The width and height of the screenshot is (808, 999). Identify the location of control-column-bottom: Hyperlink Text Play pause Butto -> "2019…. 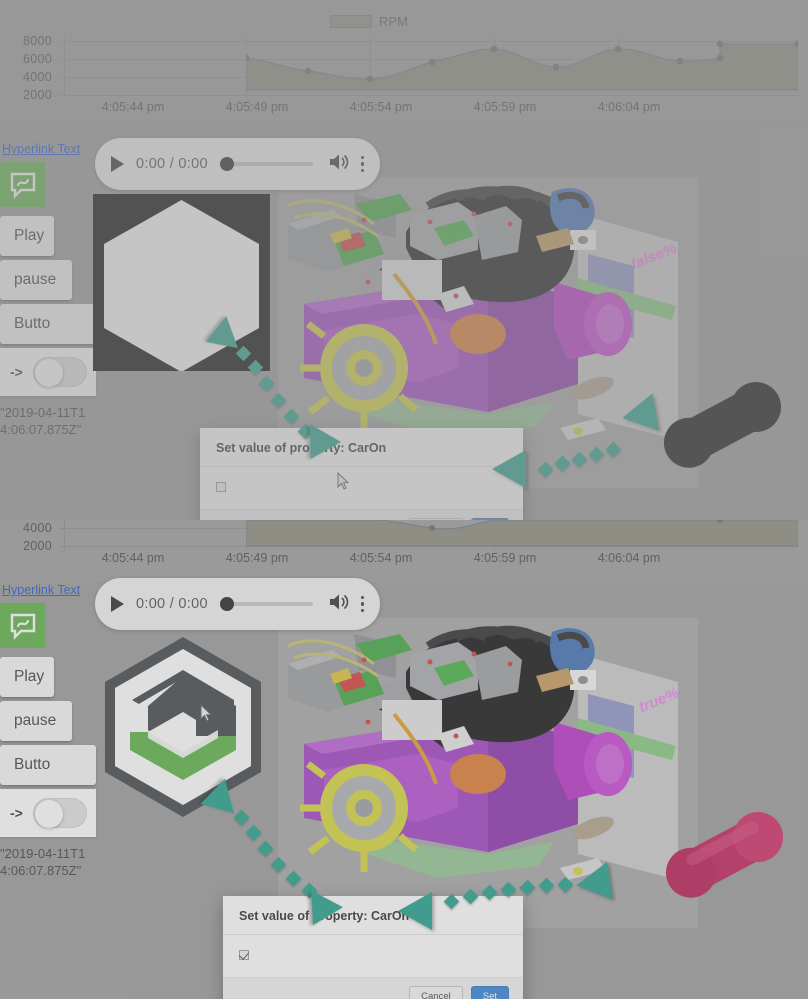
(48, 731).